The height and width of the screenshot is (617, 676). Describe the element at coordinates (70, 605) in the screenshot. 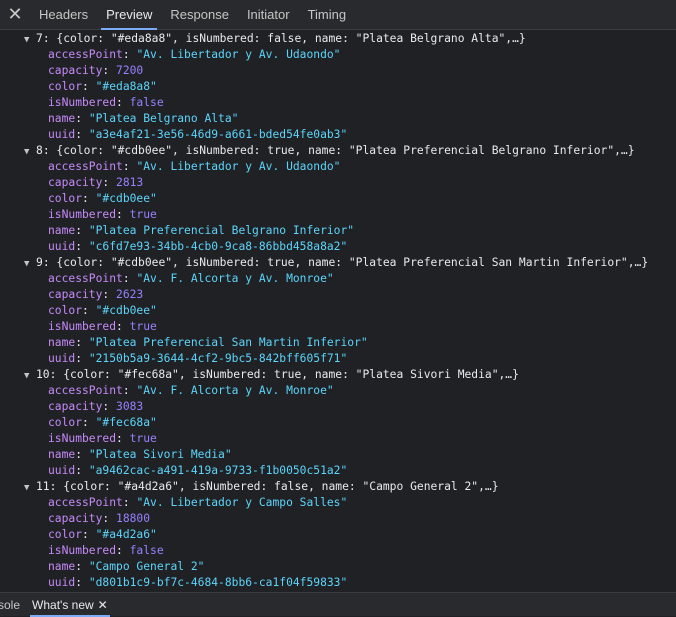

I see `drawer-tab-whats-new: What's new ✕` at that location.